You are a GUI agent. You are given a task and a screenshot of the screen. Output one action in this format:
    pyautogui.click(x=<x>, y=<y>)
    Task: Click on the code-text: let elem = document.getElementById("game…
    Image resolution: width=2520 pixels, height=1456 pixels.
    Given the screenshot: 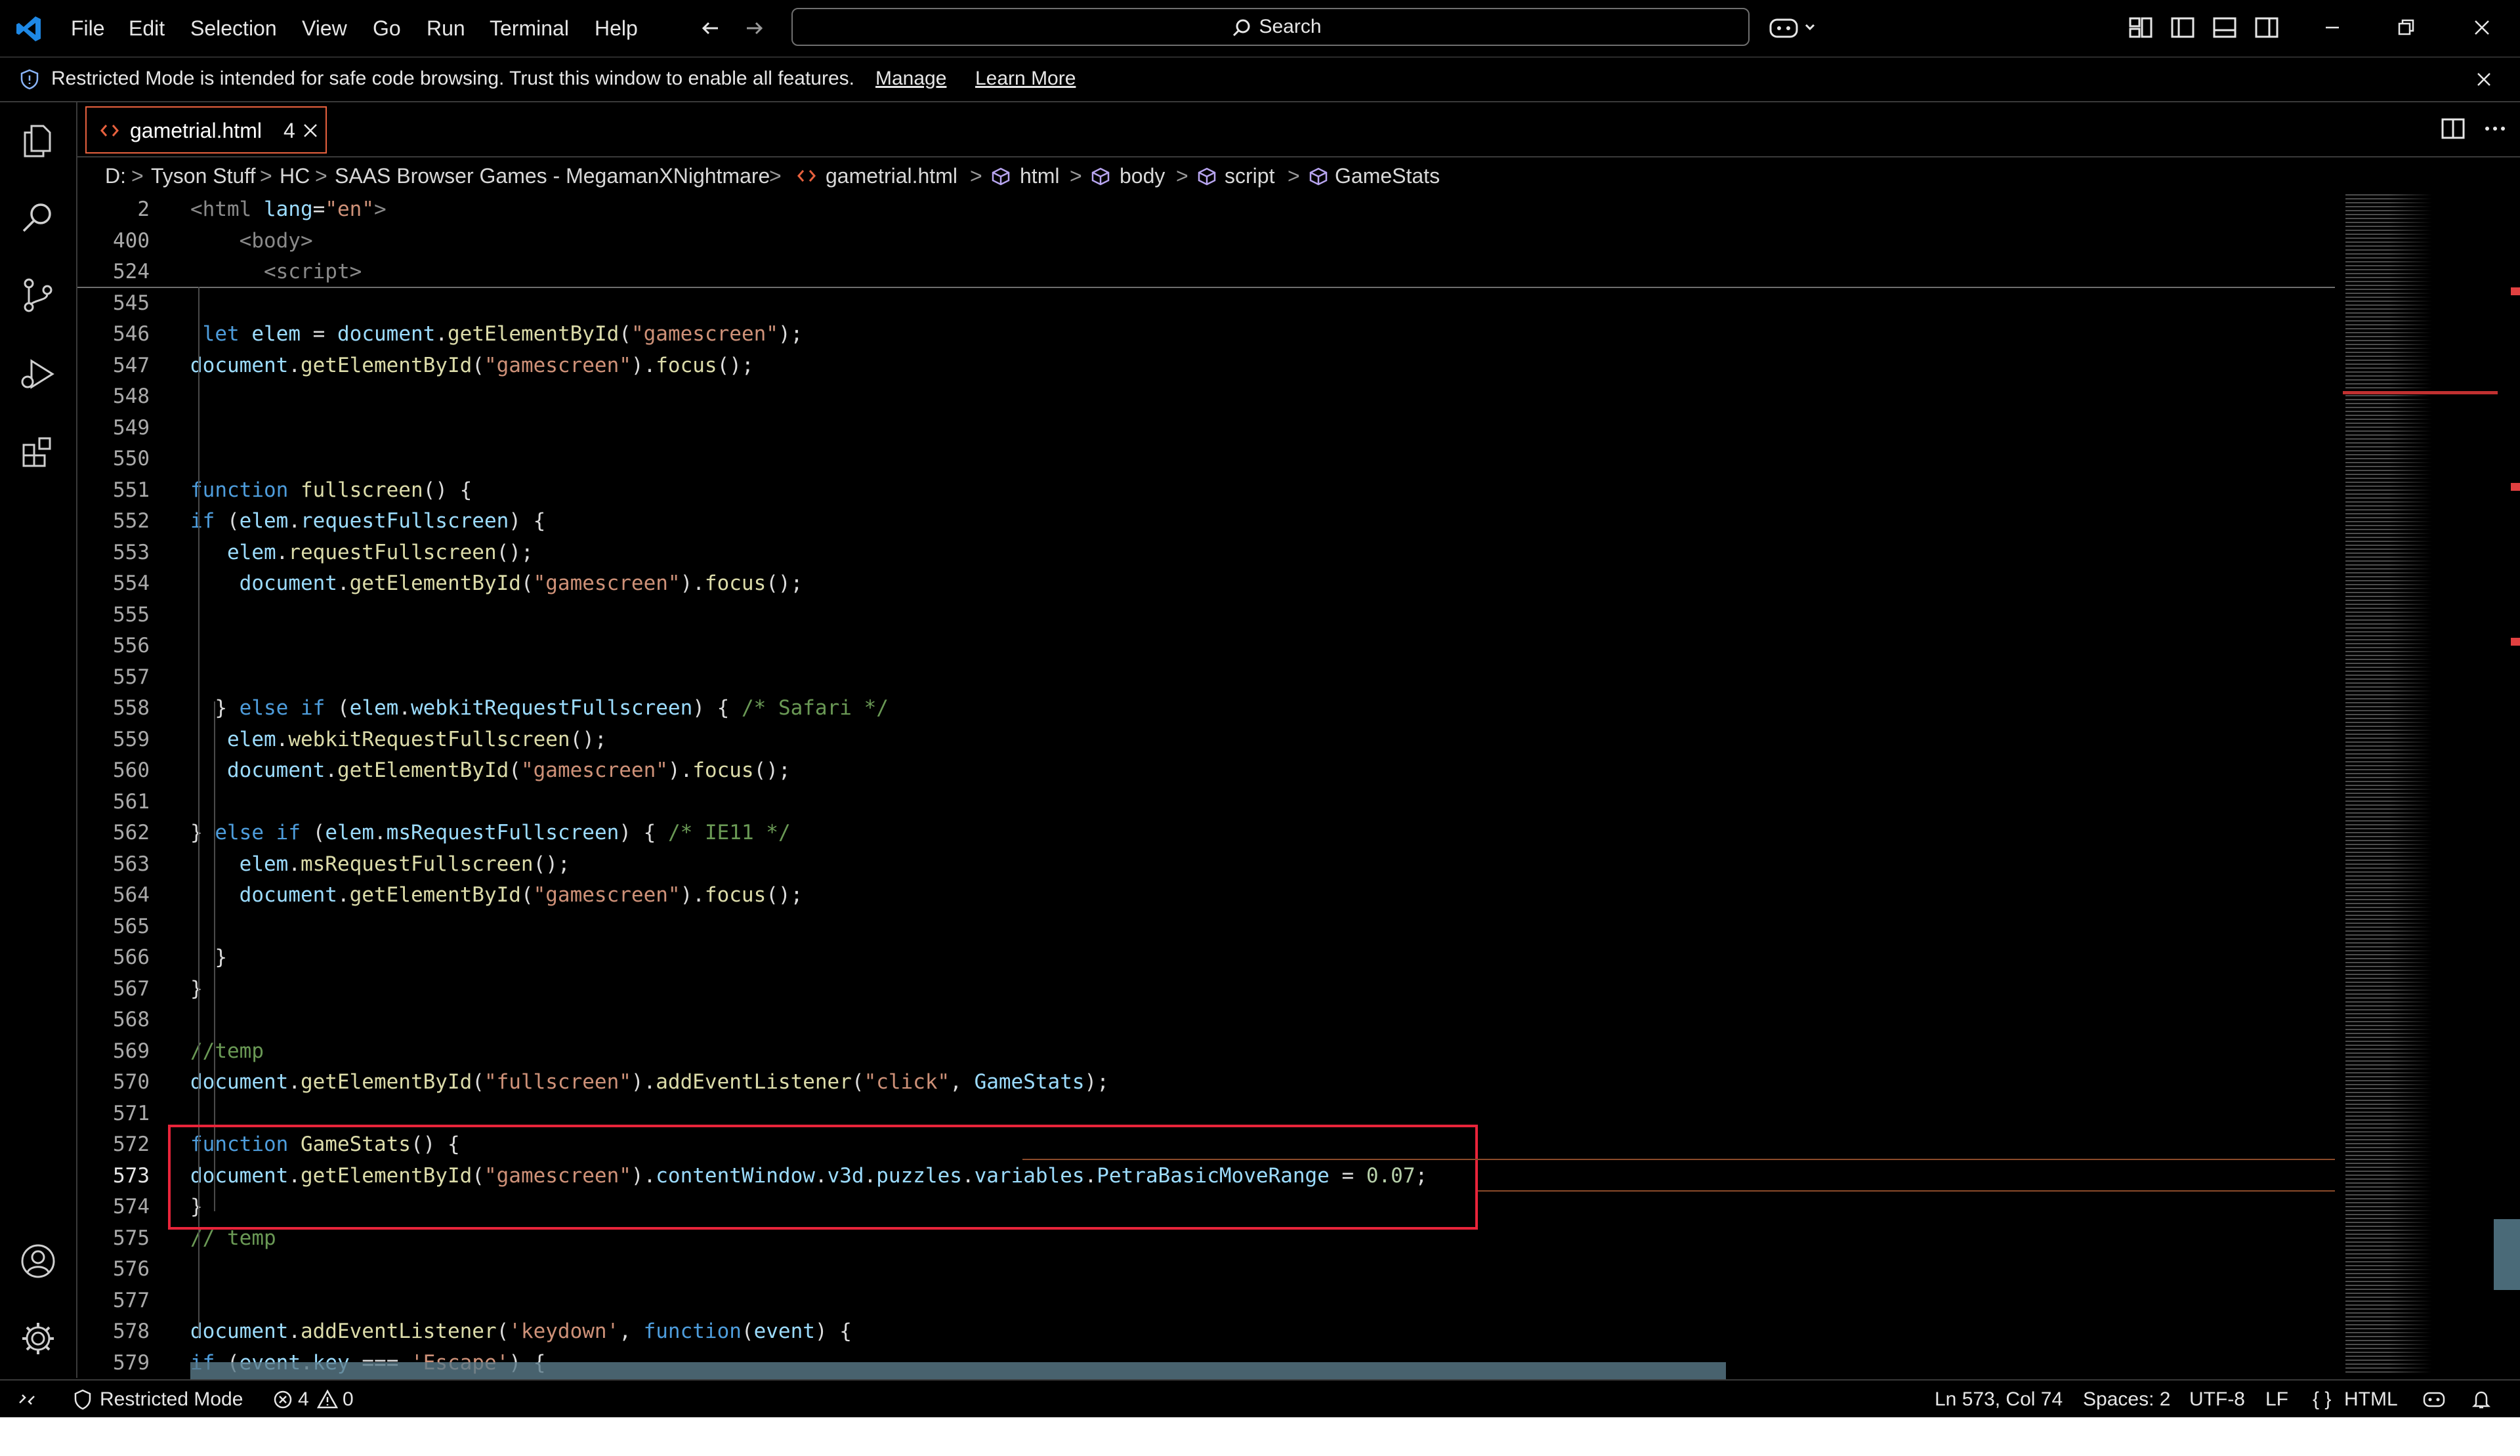 What is the action you would take?
    pyautogui.click(x=502, y=334)
    